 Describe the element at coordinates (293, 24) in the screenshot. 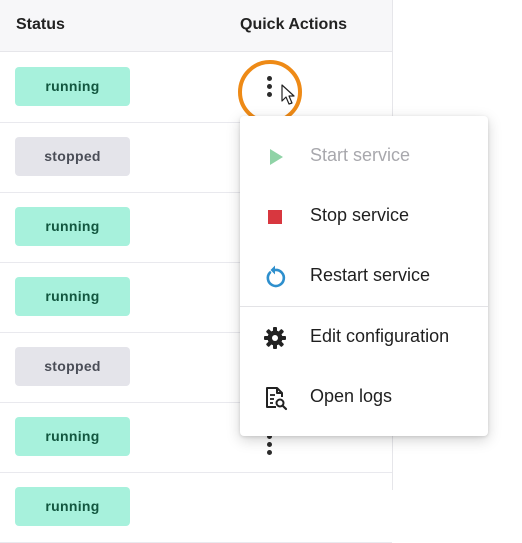

I see `quick-actions-column-header: Quick Actions` at that location.